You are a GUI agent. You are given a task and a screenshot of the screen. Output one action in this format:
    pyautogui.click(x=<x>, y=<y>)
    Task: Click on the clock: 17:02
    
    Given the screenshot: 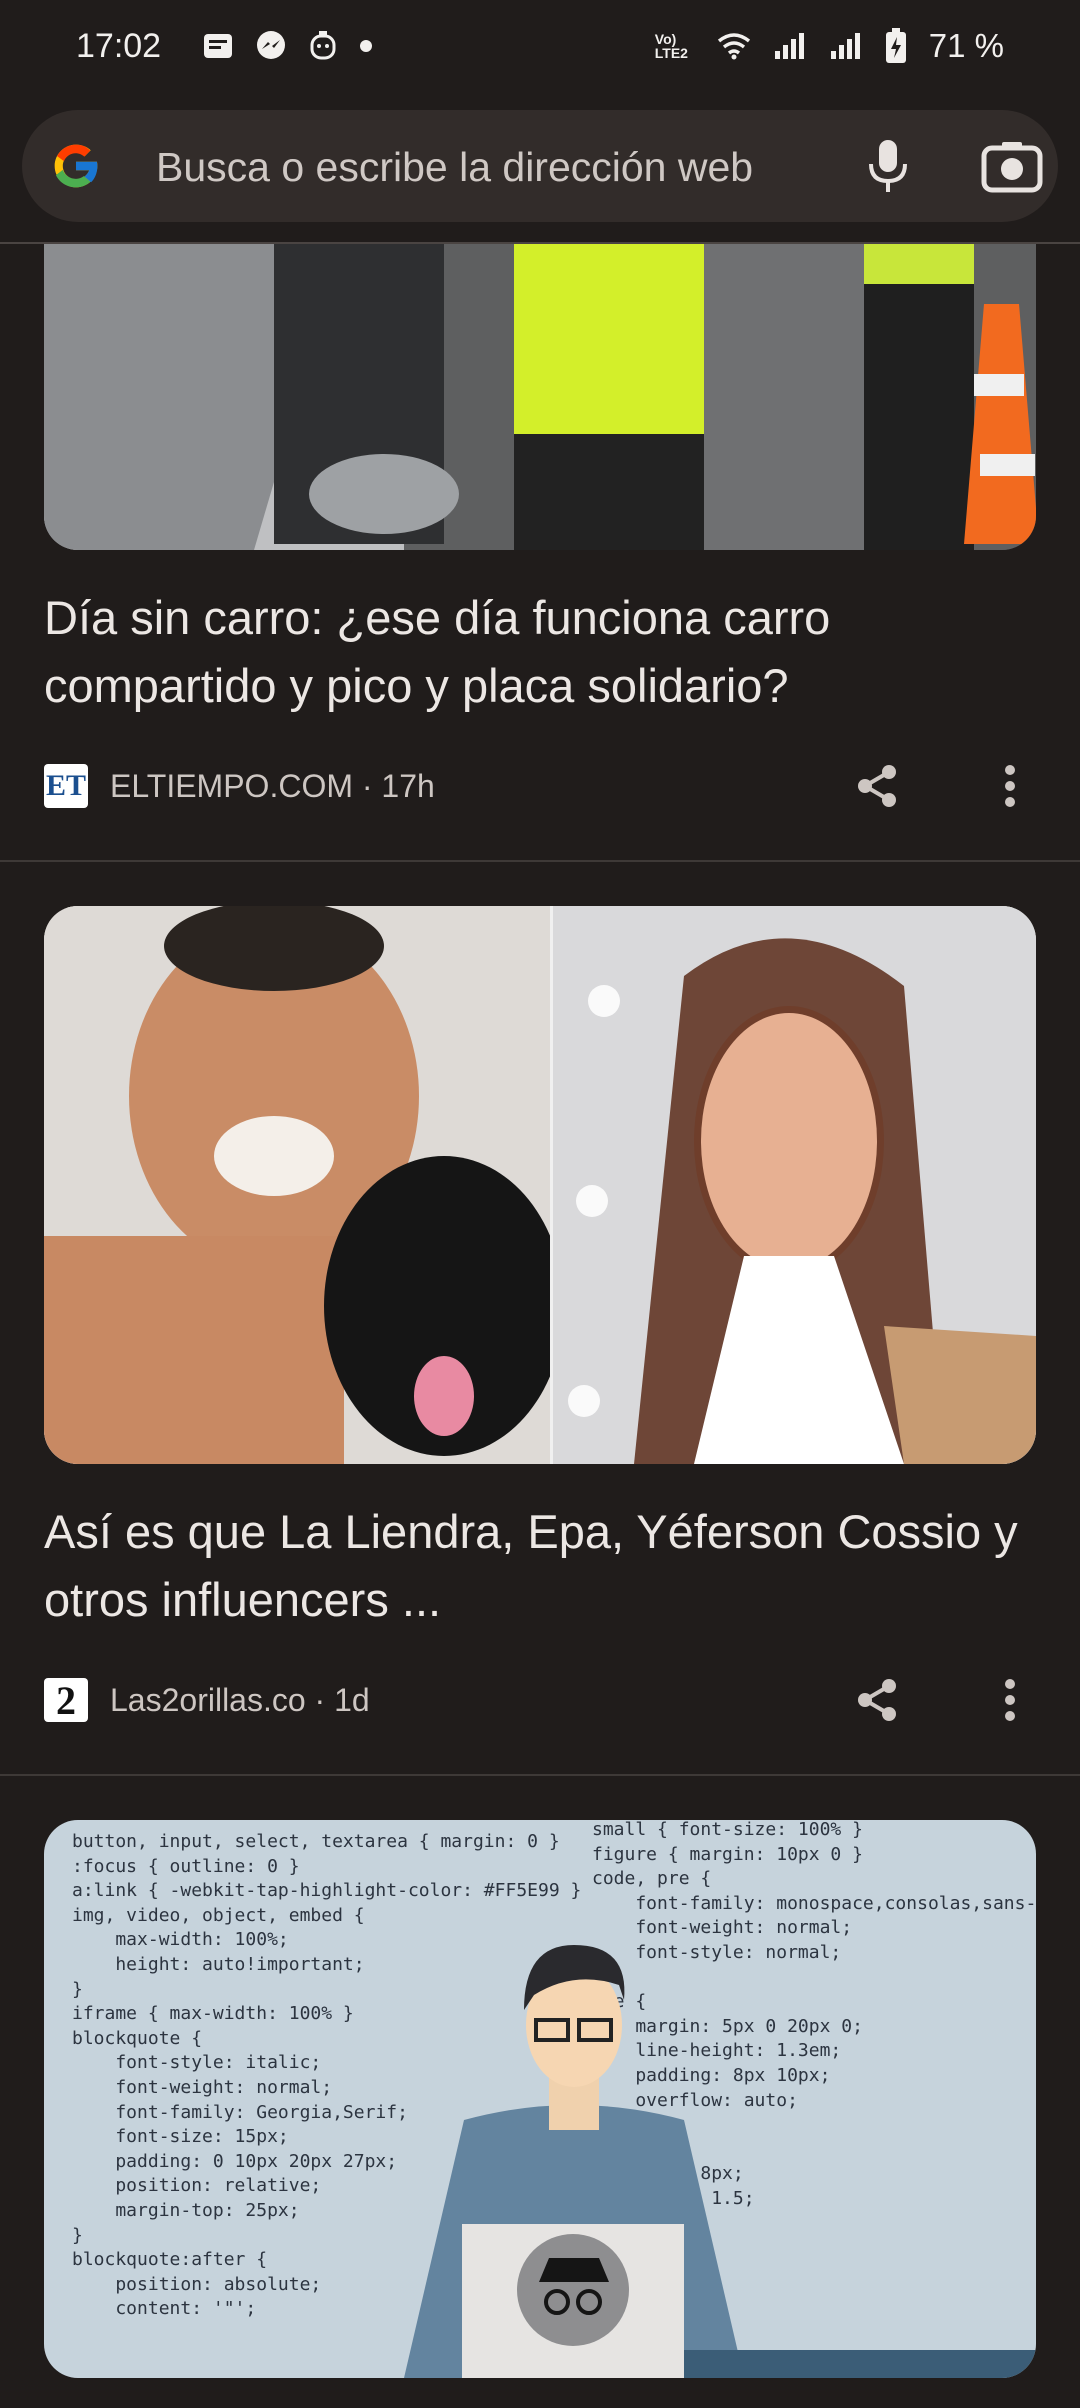 What is the action you would take?
    pyautogui.click(x=119, y=45)
    